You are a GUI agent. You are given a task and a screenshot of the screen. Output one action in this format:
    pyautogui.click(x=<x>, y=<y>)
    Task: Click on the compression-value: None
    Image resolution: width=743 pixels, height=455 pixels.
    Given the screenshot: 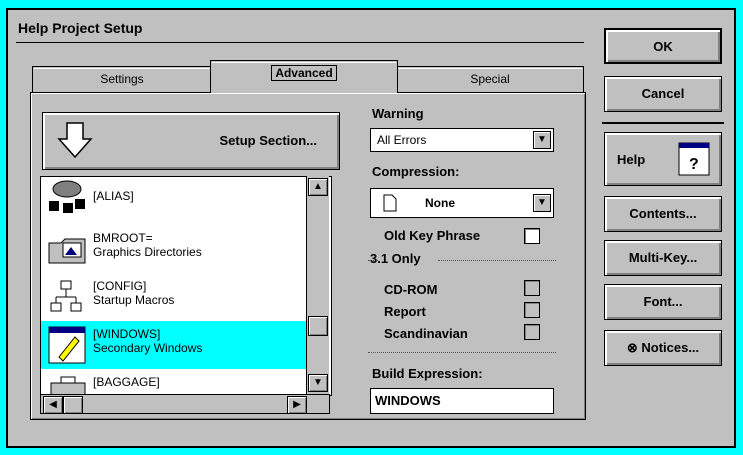 What is the action you would take?
    pyautogui.click(x=440, y=203)
    